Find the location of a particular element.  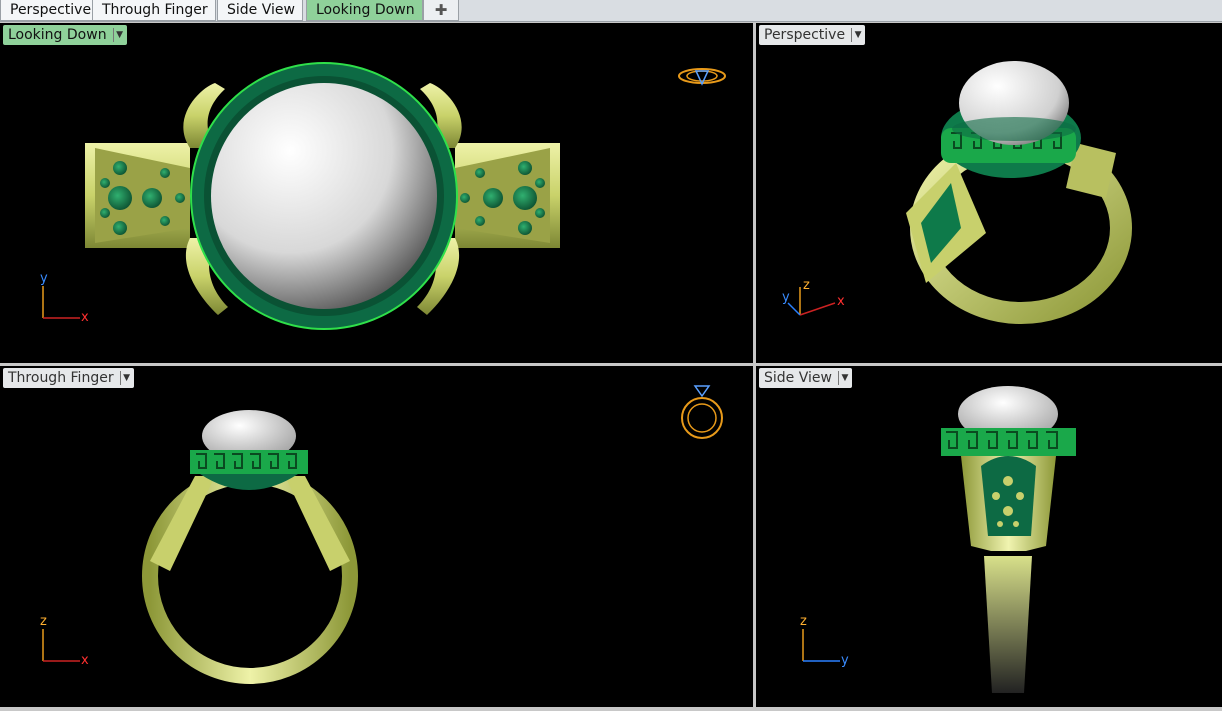

viewport-label-through-finger: Through Finger ▼ is located at coordinates (68, 378).